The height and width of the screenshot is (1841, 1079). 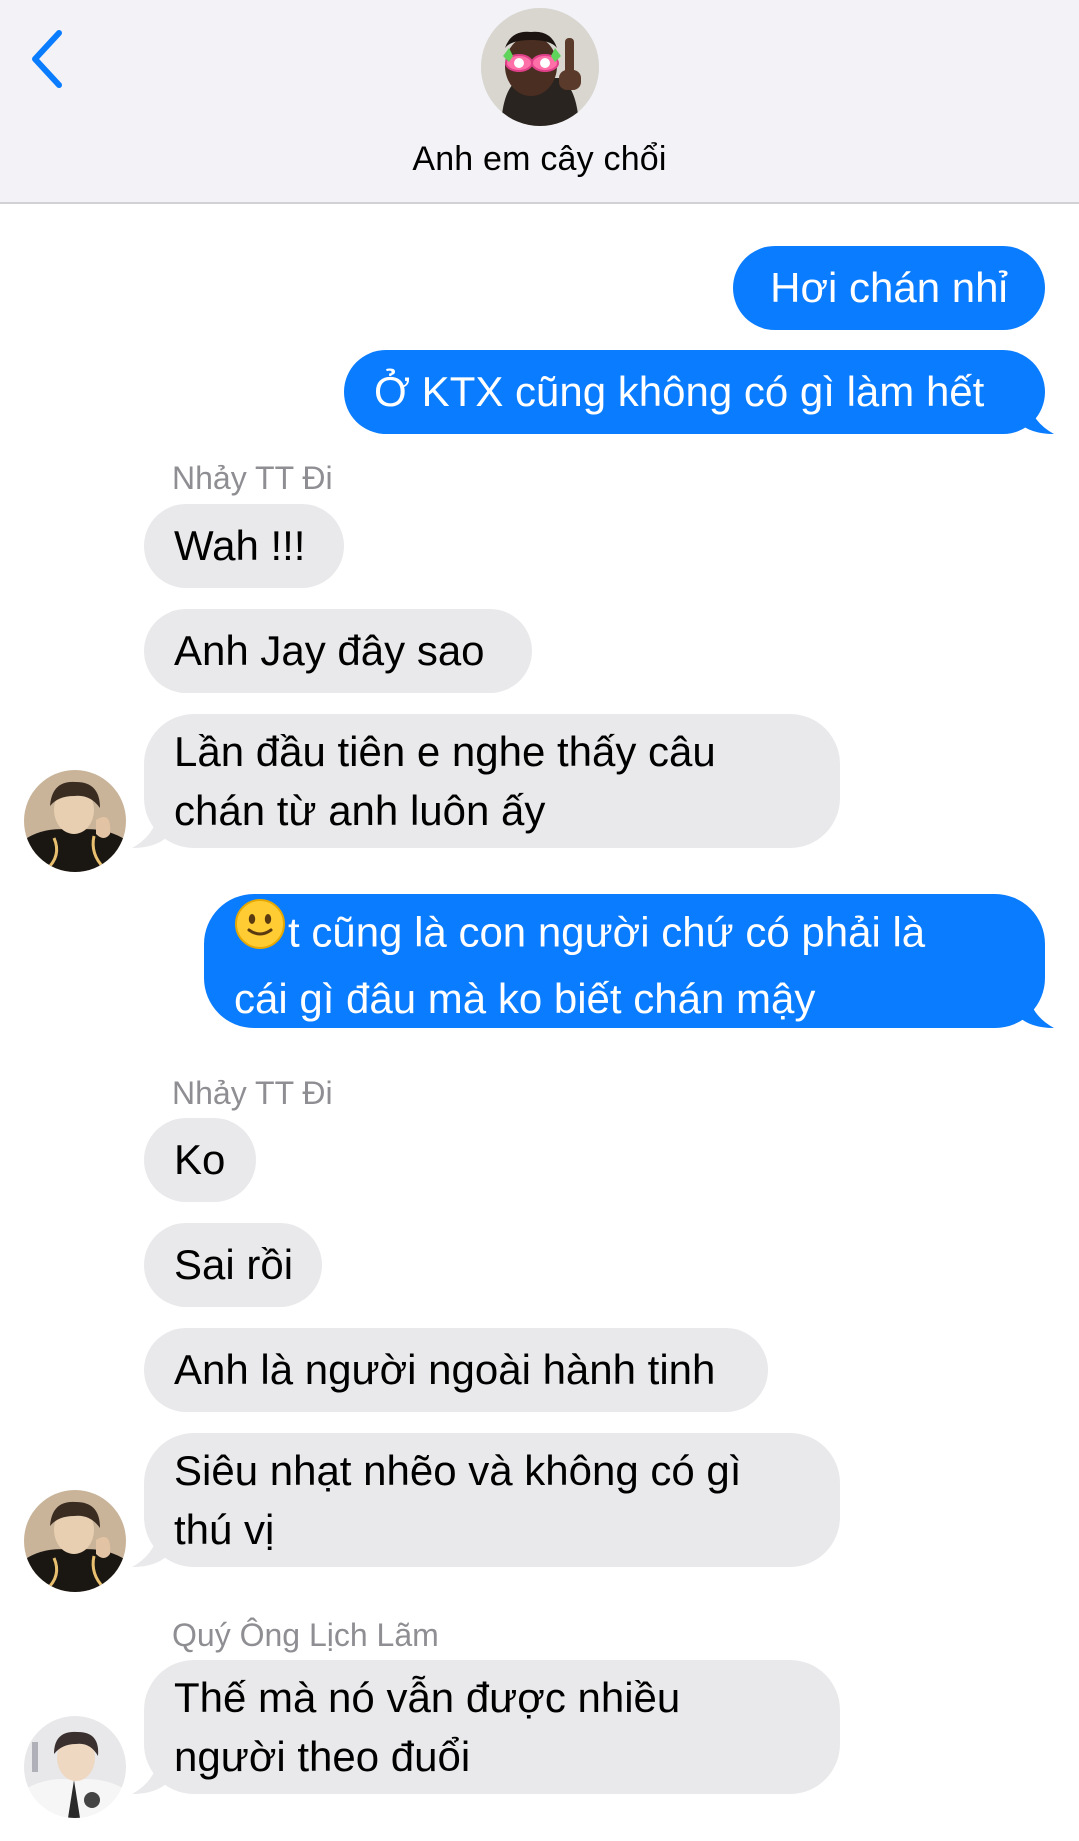 I want to click on message-text: Hơi chán nhỉ, so click(x=889, y=287).